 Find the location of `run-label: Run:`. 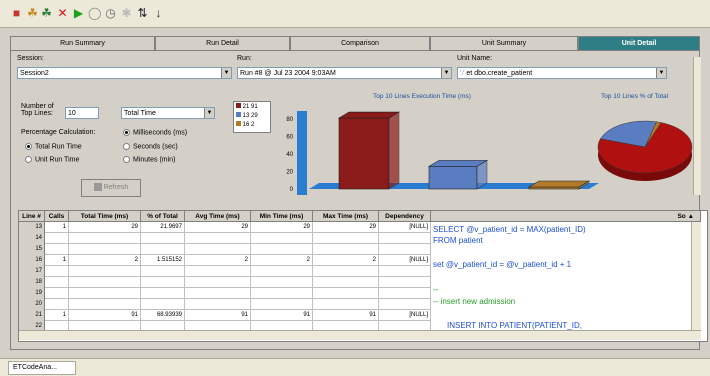

run-label: Run: is located at coordinates (244, 58).